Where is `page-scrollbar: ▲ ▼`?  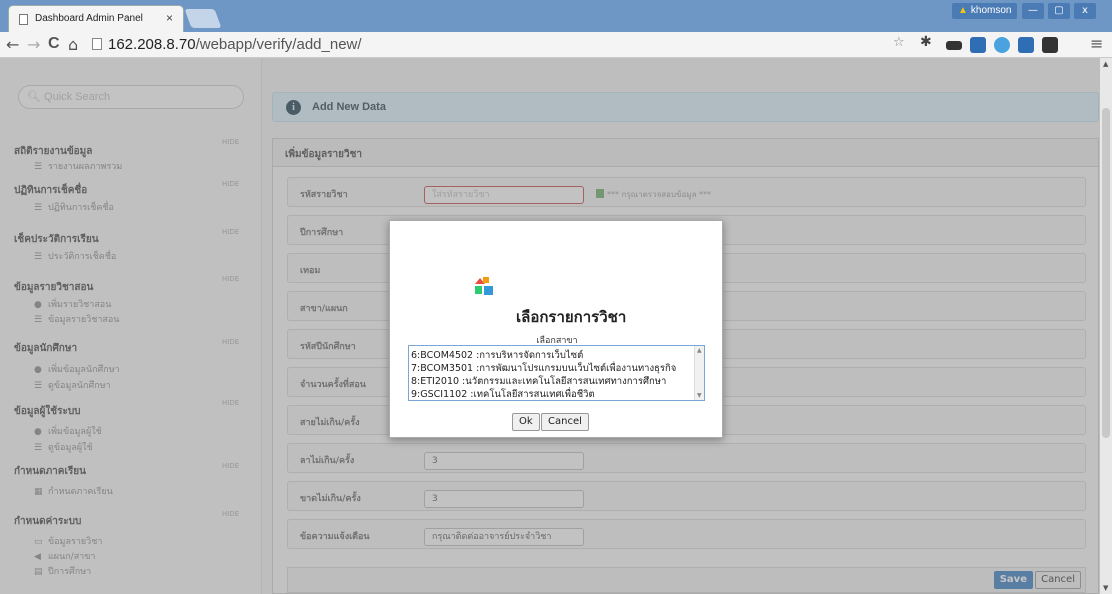
page-scrollbar: ▲ ▼ is located at coordinates (1106, 326).